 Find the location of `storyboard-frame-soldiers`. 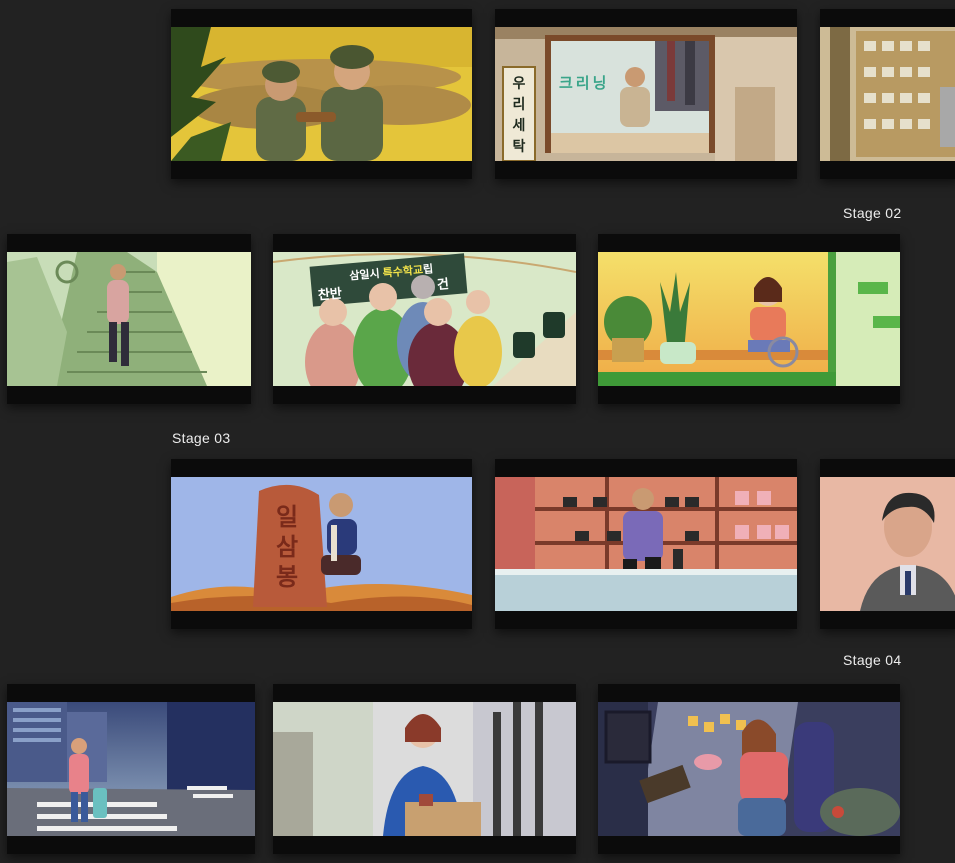

storyboard-frame-soldiers is located at coordinates (321, 94).